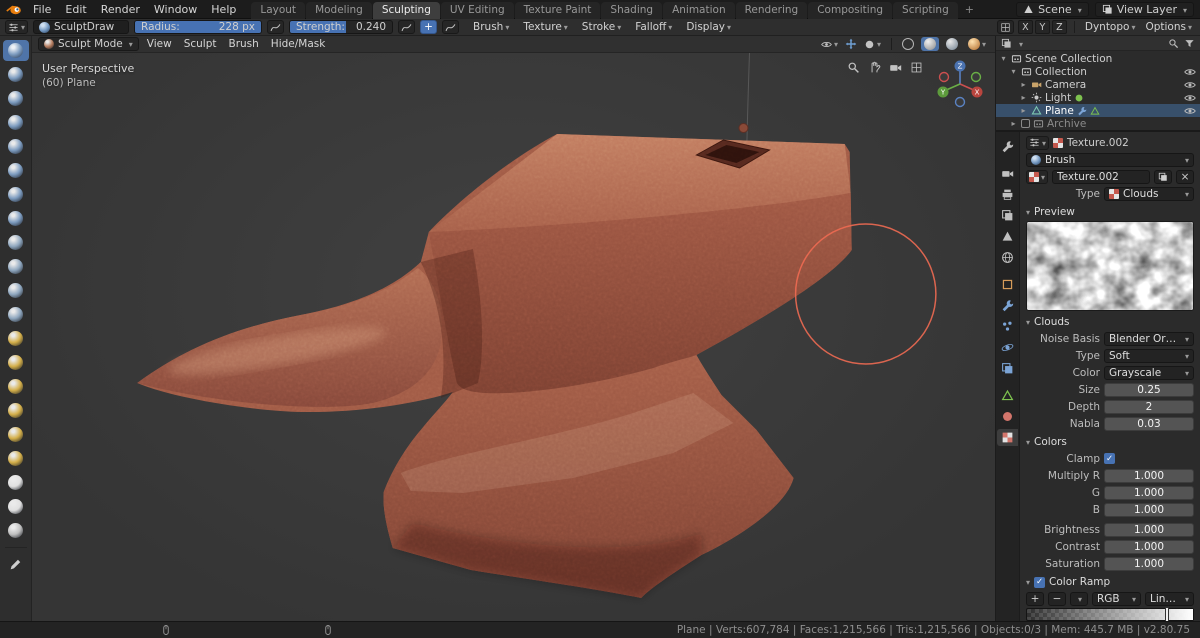 The image size is (1200, 638). What do you see at coordinates (1169, 598) in the screenshot?
I see `ramp-interpolation-dropdown: Linear` at bounding box center [1169, 598].